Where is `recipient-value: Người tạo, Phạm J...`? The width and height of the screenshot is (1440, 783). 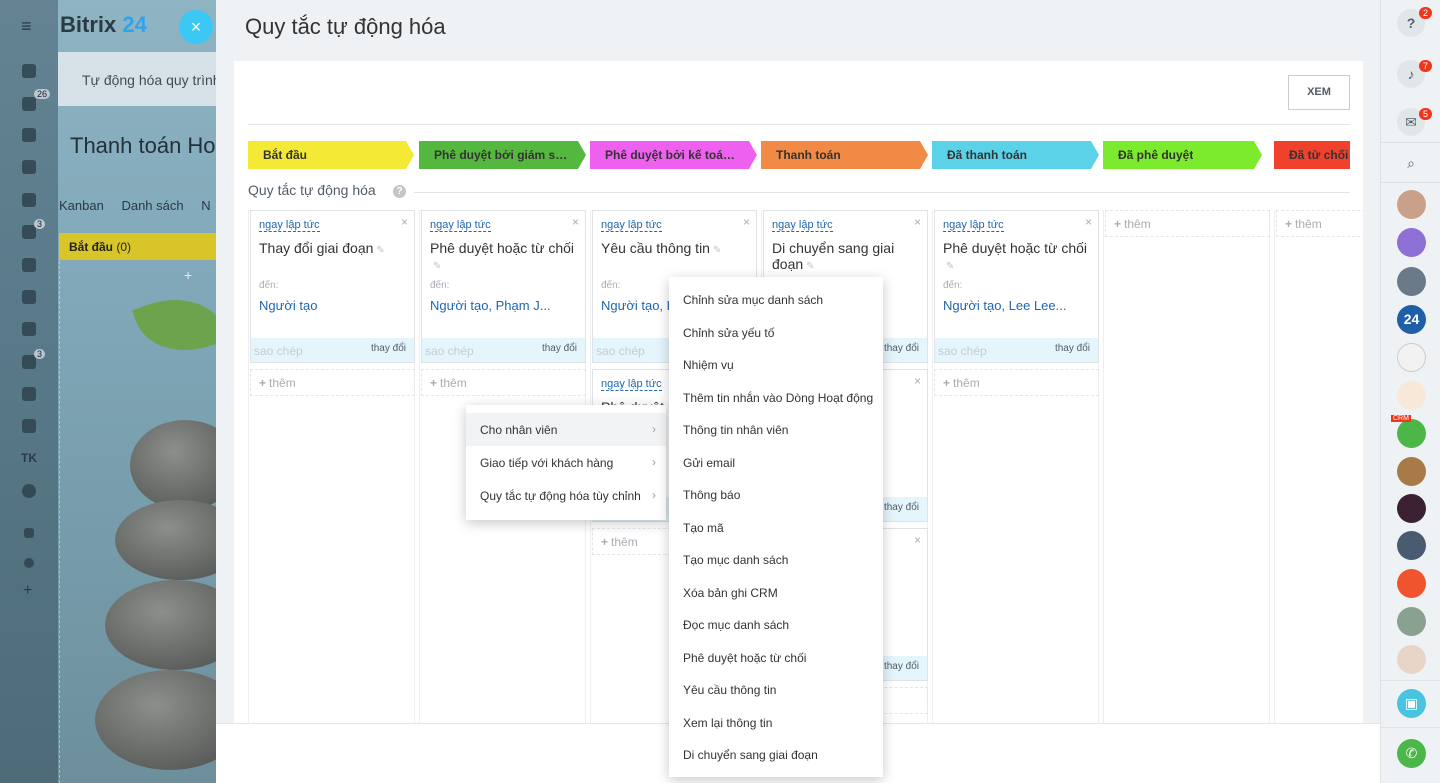 recipient-value: Người tạo, Phạm J... is located at coordinates (505, 305).